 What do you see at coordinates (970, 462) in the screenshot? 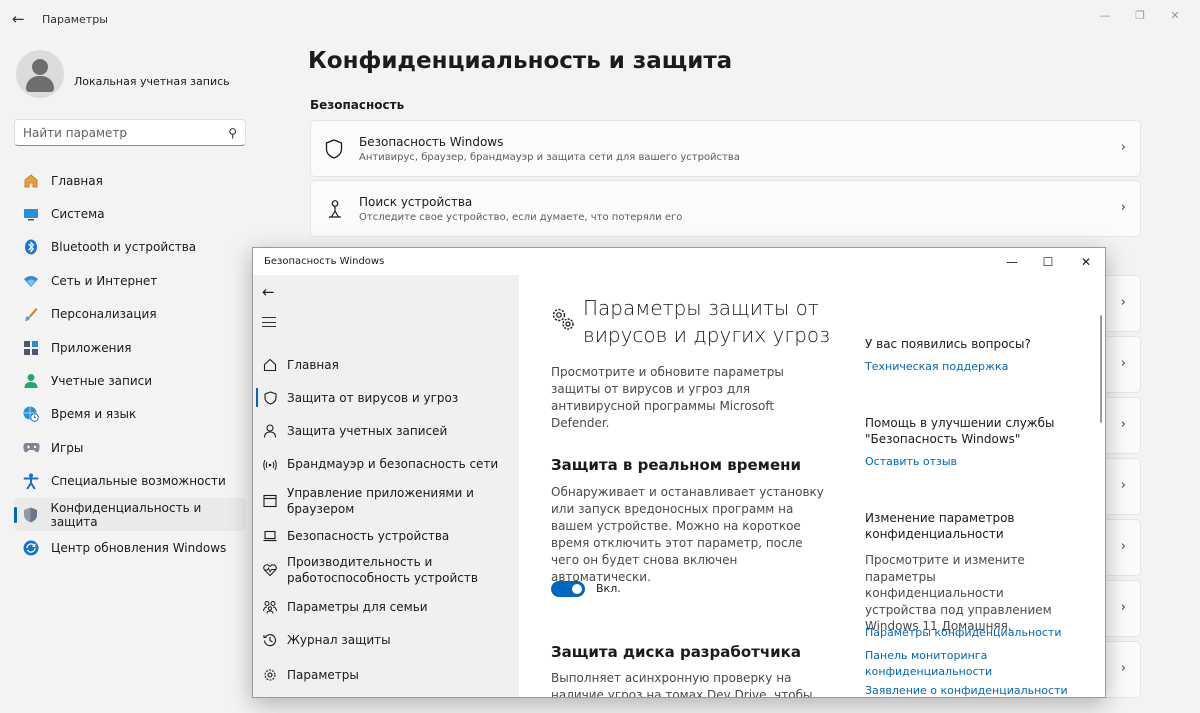
I see `feedback-link: Оставить отзыв` at bounding box center [970, 462].